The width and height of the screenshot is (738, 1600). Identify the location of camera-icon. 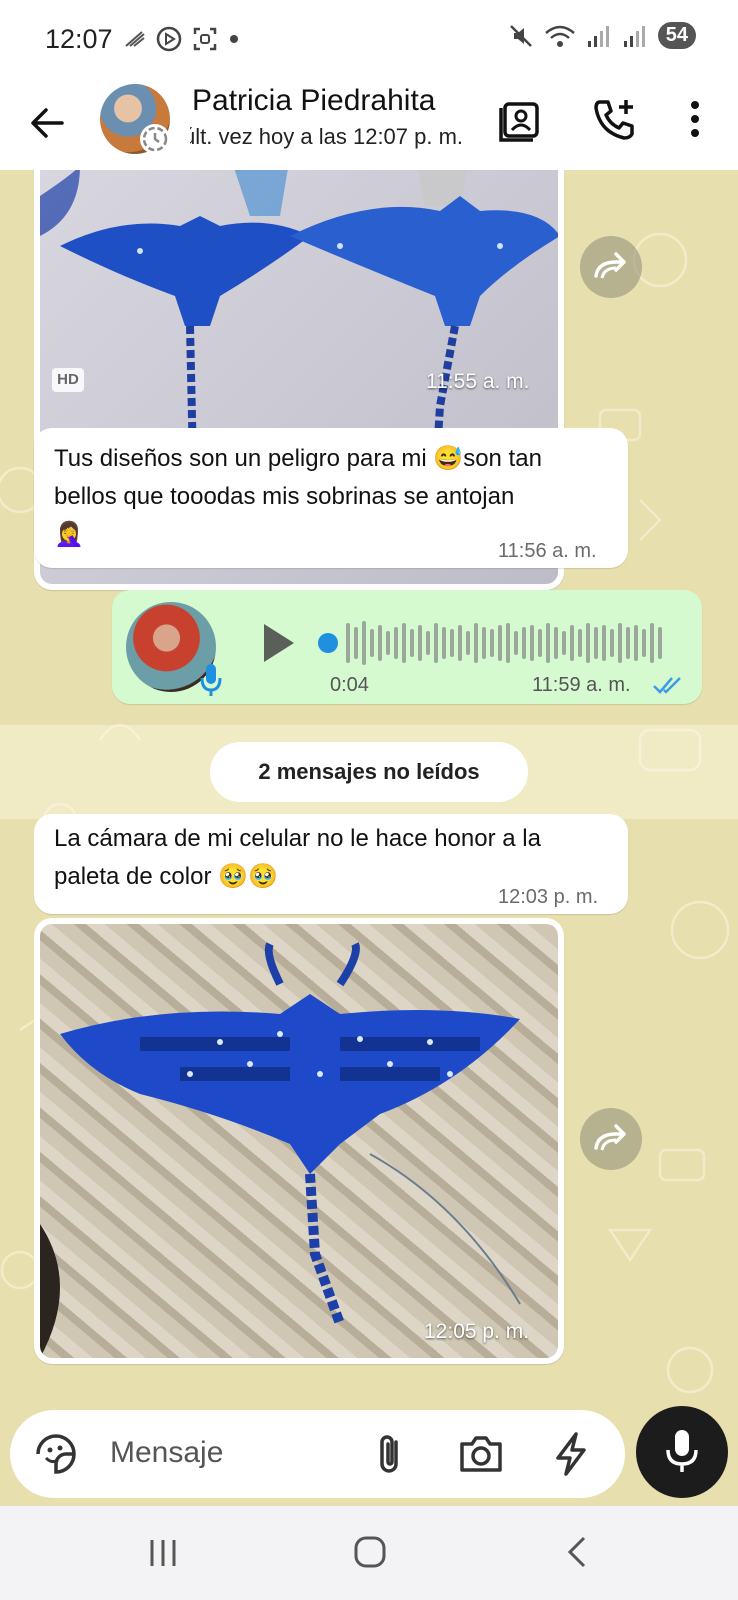
(481, 1454).